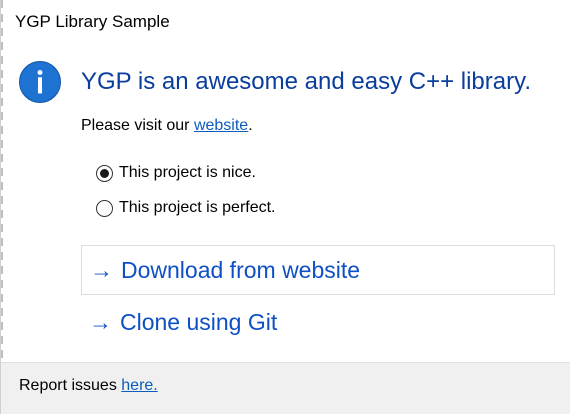 The height and width of the screenshot is (414, 570). I want to click on info-icon, so click(40, 82).